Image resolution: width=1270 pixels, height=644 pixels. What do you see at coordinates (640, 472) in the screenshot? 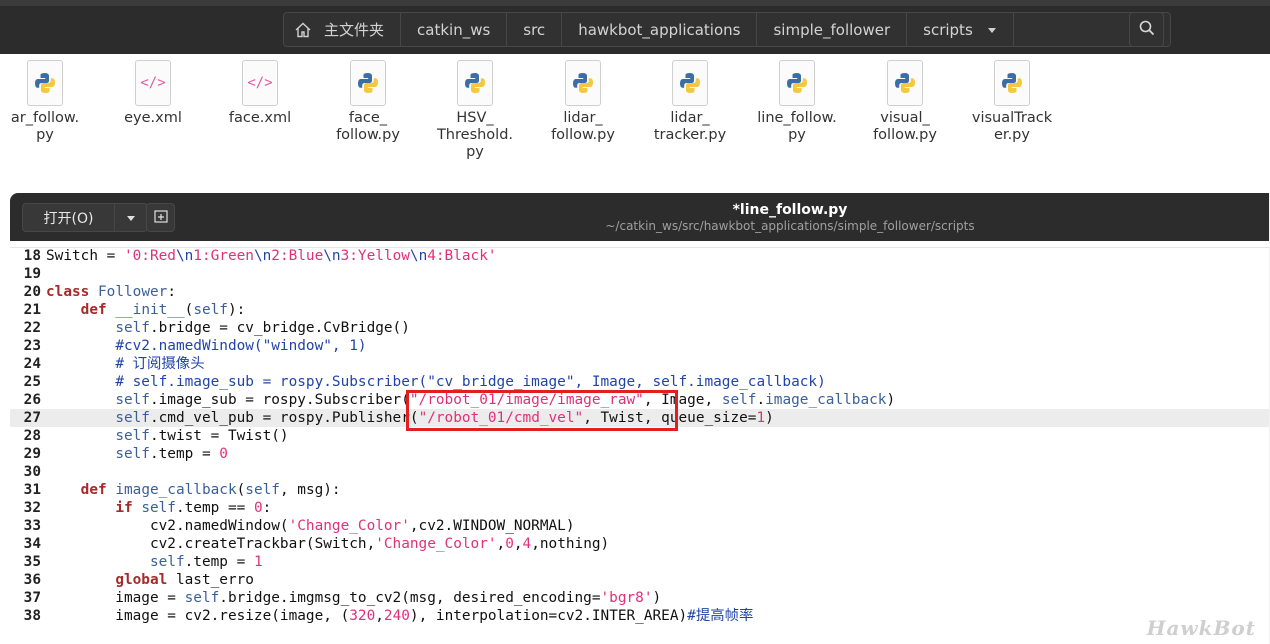
I see `code-line: 30` at bounding box center [640, 472].